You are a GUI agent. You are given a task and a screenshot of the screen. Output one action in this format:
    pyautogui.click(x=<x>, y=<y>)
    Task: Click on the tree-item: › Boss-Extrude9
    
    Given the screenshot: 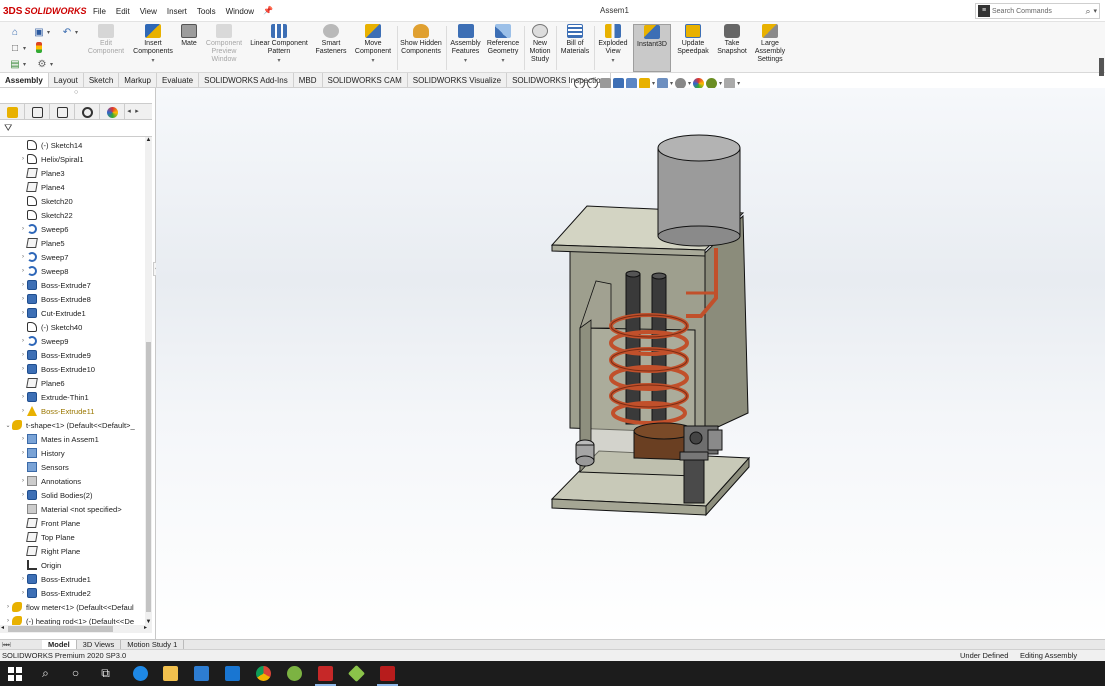 What is the action you would take?
    pyautogui.click(x=55, y=355)
    